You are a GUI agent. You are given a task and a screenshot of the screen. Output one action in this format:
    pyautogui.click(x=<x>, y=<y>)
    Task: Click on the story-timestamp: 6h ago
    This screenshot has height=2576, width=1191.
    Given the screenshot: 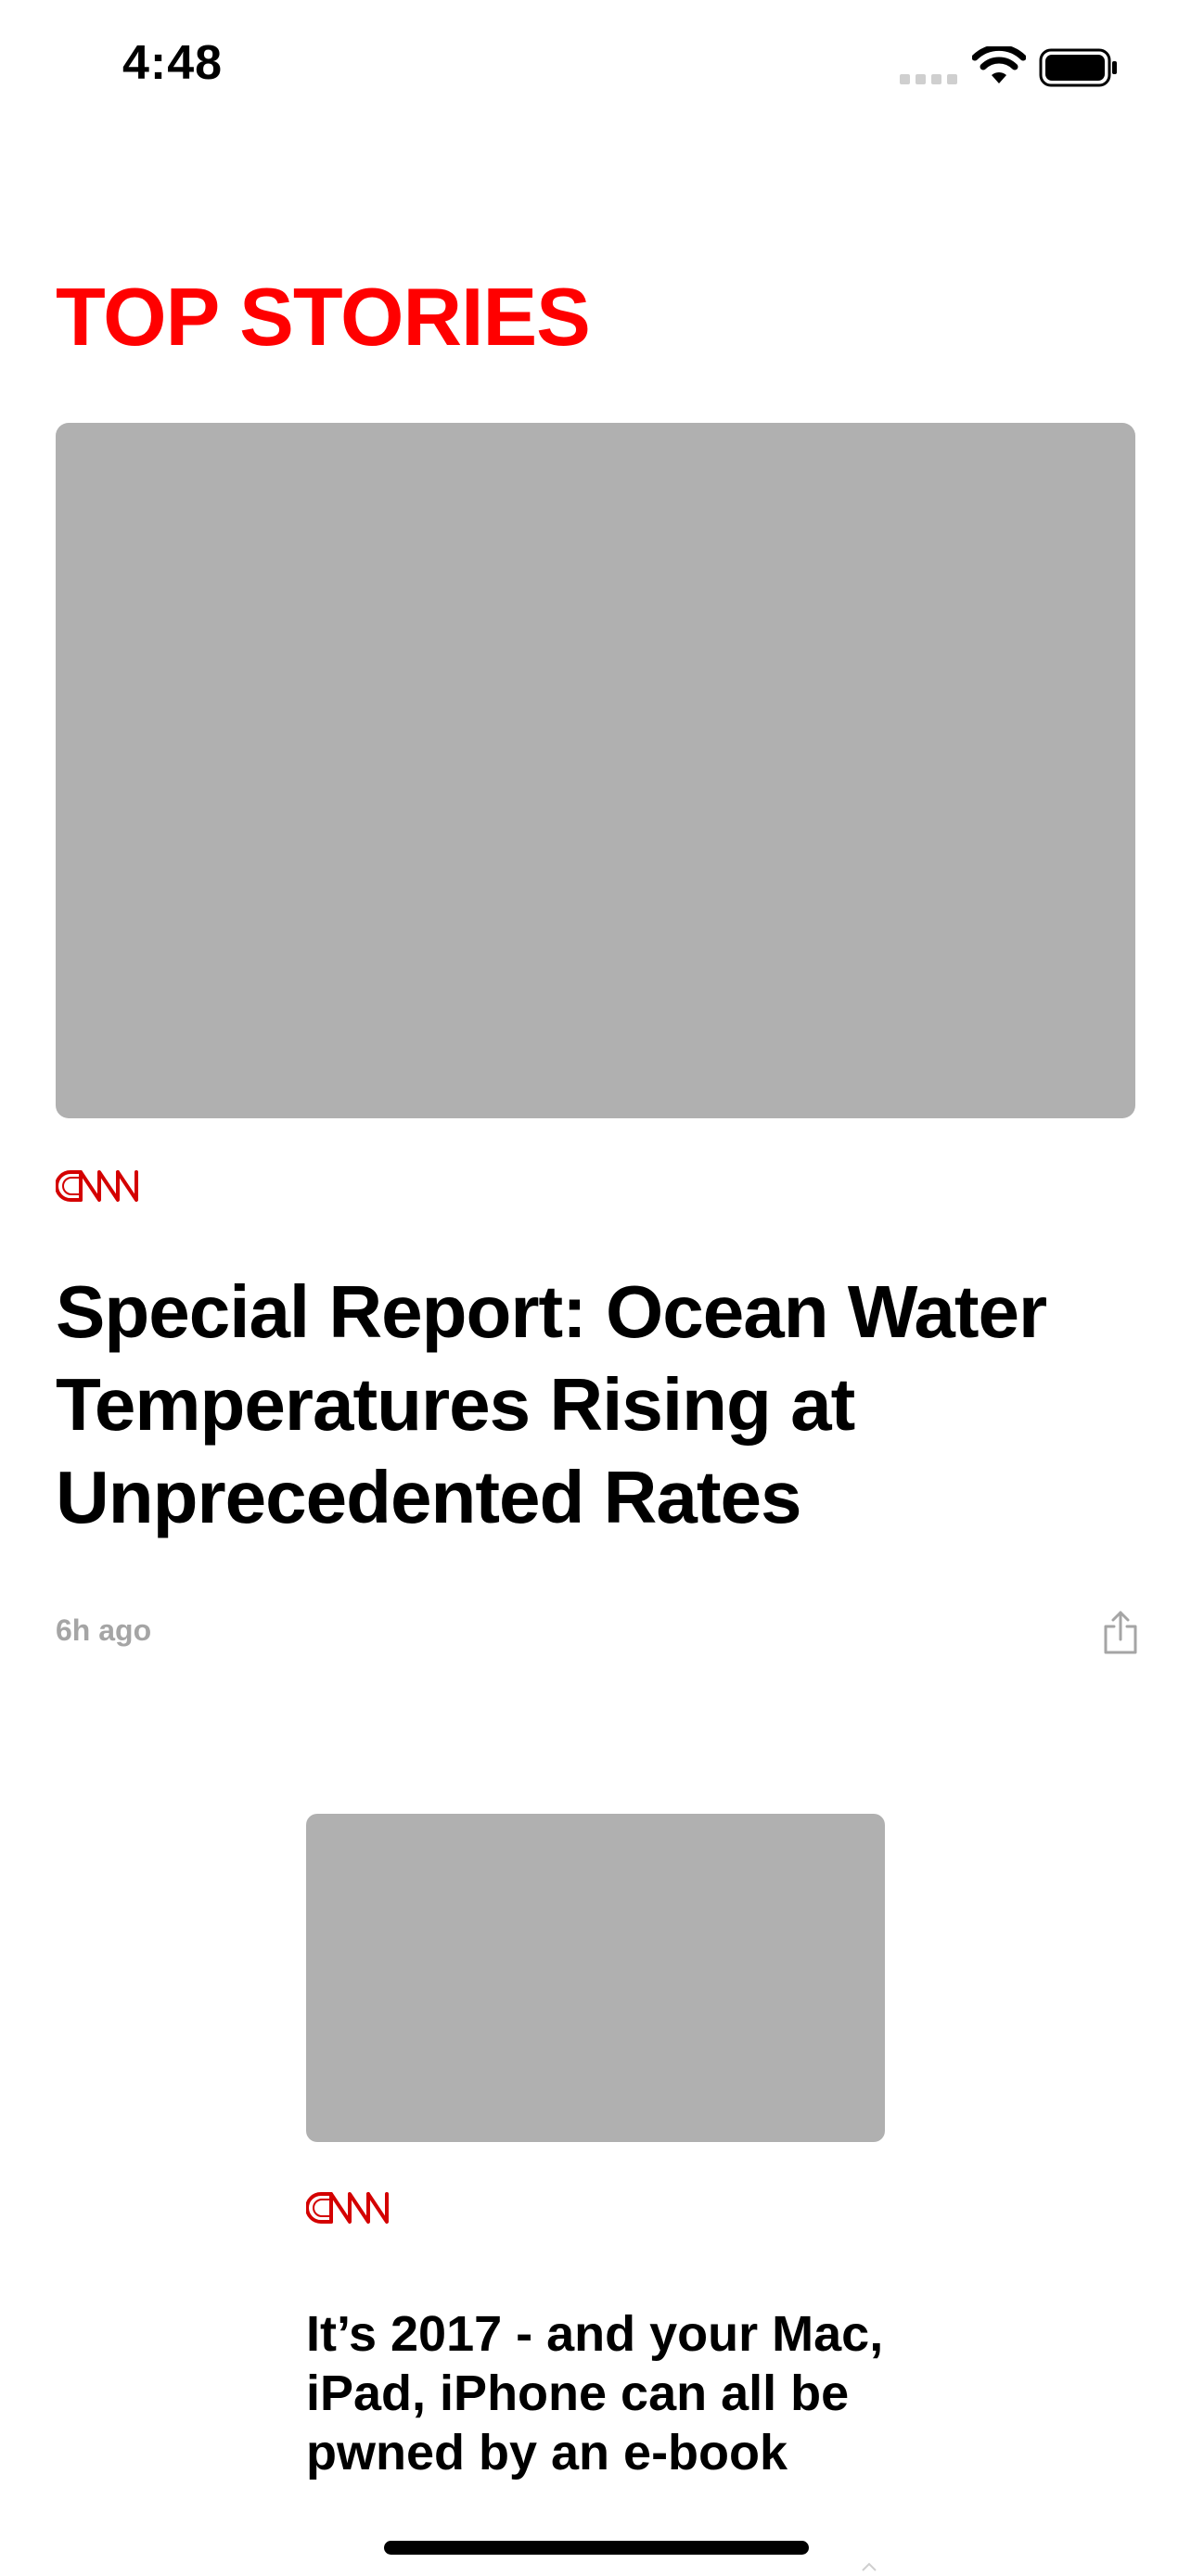 What is the action you would take?
    pyautogui.click(x=104, y=1630)
    